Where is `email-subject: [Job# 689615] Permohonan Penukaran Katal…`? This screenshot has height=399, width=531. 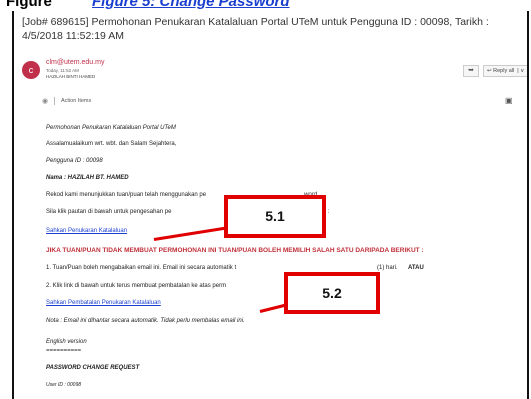 email-subject: [Job# 689615] Permohonan Penukaran Katal… is located at coordinates (255, 29).